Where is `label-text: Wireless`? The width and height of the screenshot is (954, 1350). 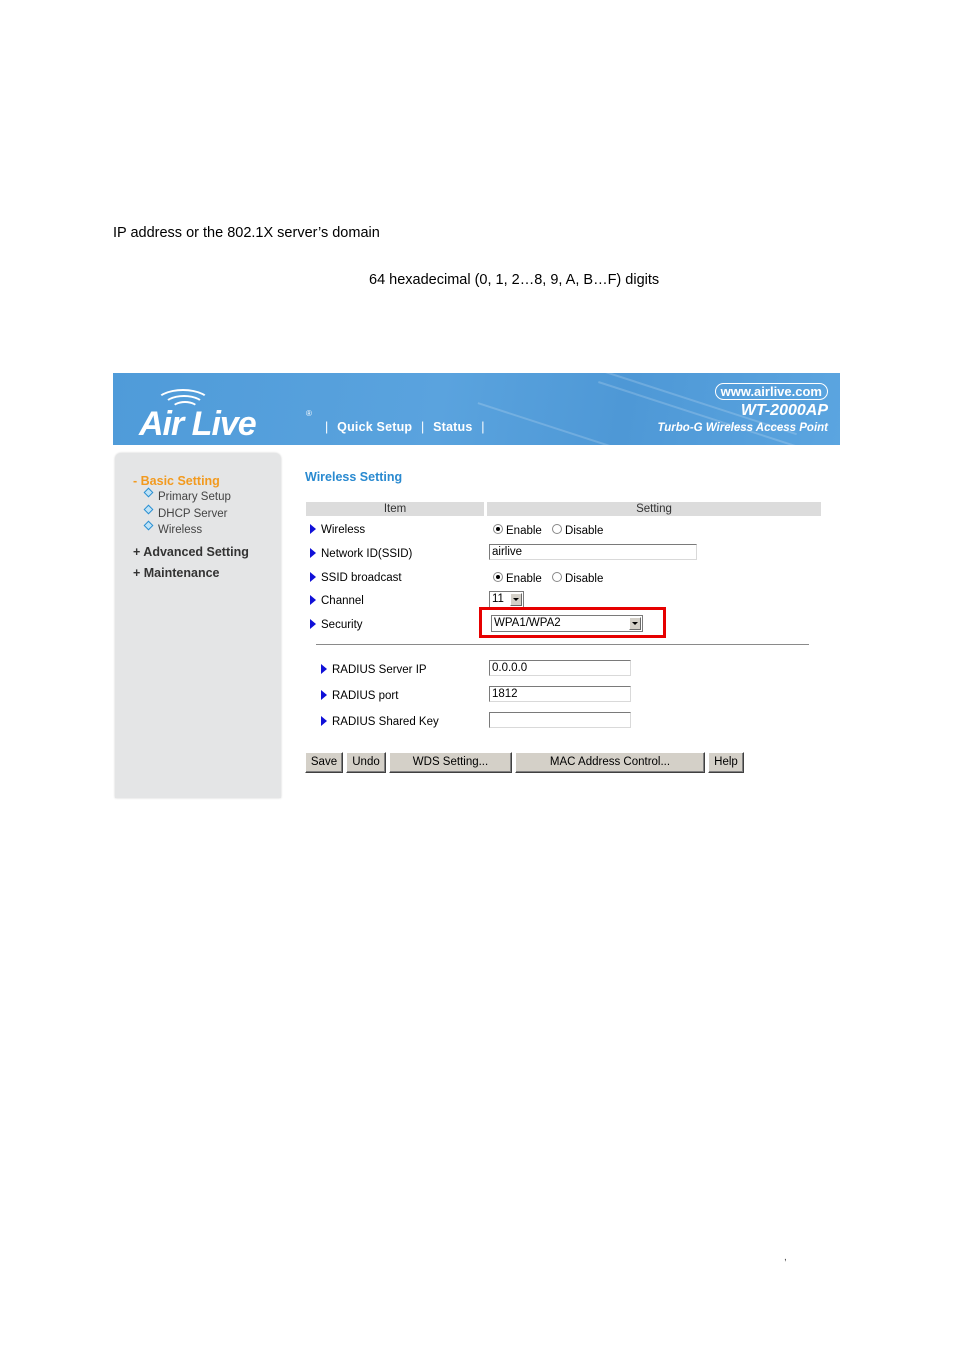
label-text: Wireless is located at coordinates (343, 530).